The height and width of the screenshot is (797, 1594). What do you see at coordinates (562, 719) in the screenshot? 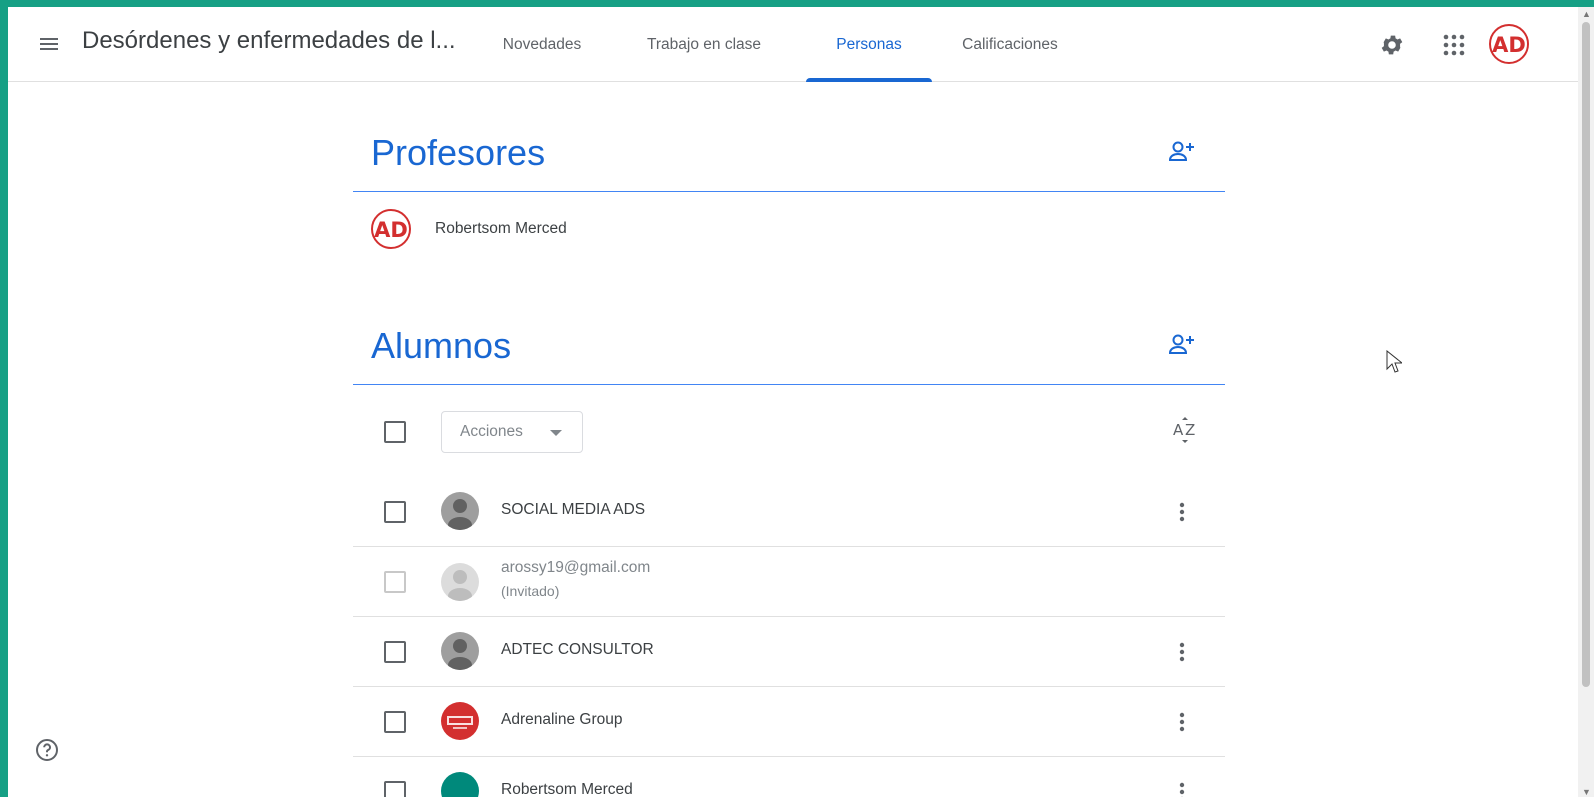
I see `student-name: Adrenaline Group` at bounding box center [562, 719].